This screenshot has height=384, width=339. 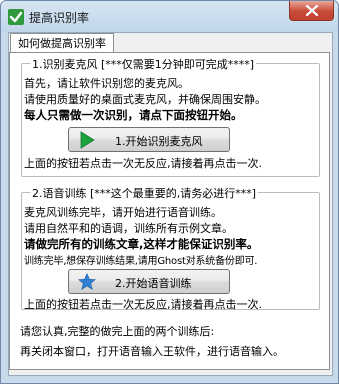 What do you see at coordinates (106, 83) in the screenshot?
I see `section1-line-1: 首先，请让软件识别您的麦克风。` at bounding box center [106, 83].